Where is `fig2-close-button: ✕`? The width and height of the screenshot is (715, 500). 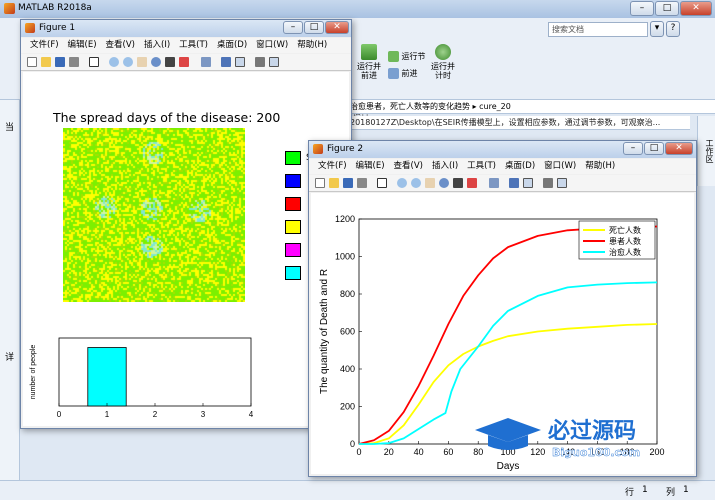 fig2-close-button: ✕ is located at coordinates (679, 148).